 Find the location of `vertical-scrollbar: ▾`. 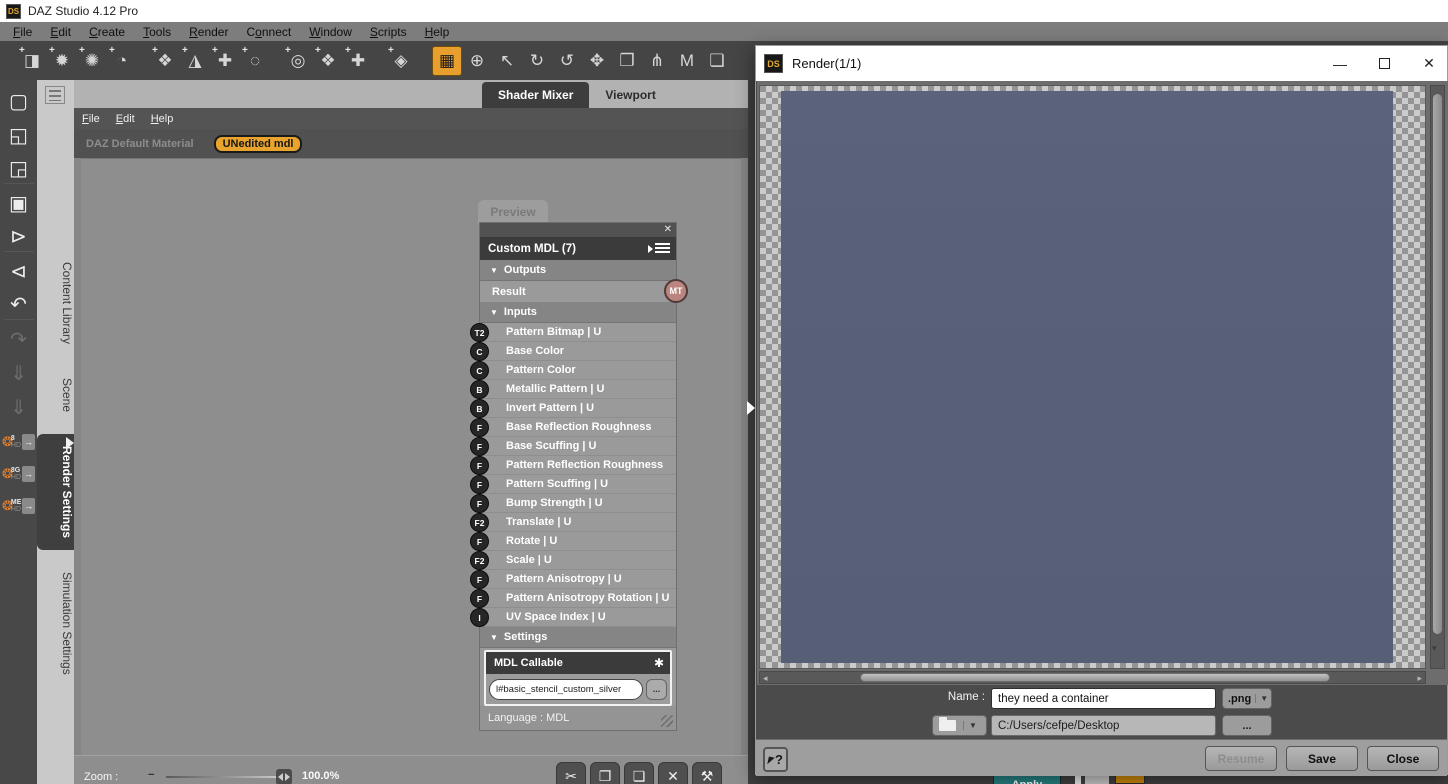

vertical-scrollbar: ▾ is located at coordinates (1437, 377).